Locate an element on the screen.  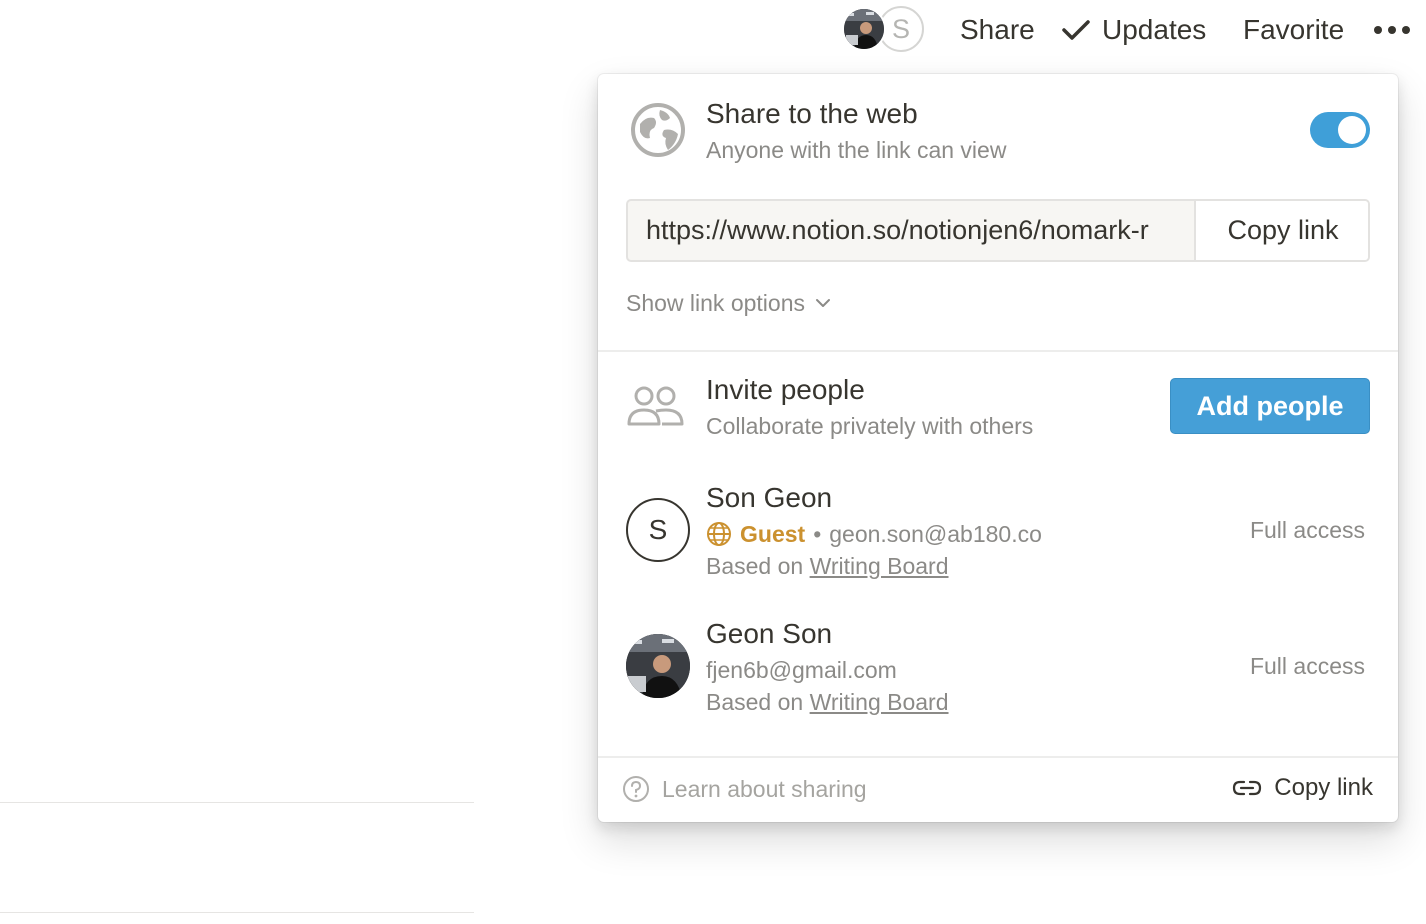
invite-title: Invite people is located at coordinates (785, 389).